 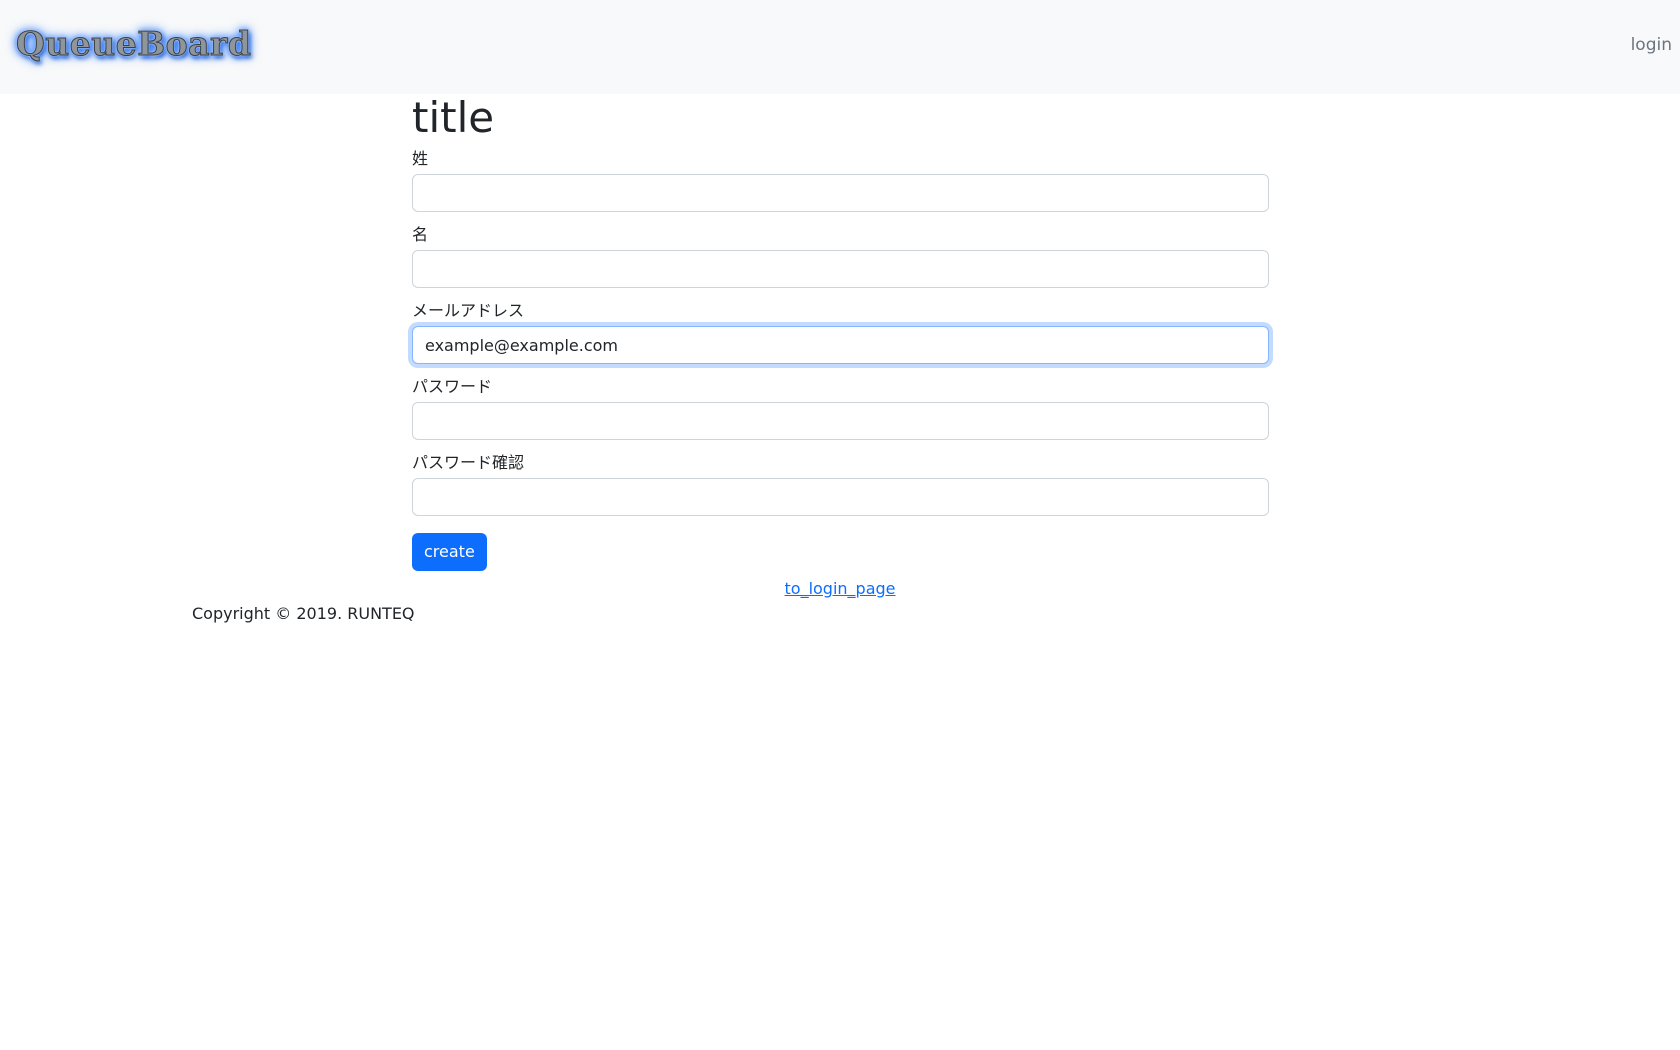 I want to click on first-name-label: 名, so click(x=420, y=234).